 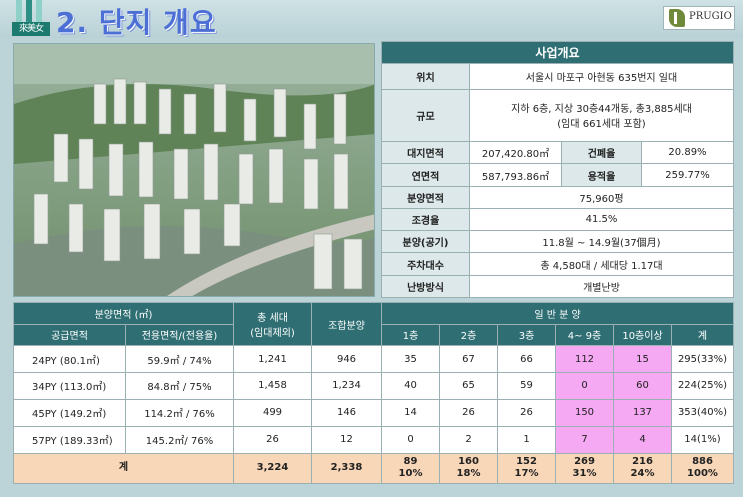 What do you see at coordinates (346, 412) in the screenshot?
I see `cell-union: 146` at bounding box center [346, 412].